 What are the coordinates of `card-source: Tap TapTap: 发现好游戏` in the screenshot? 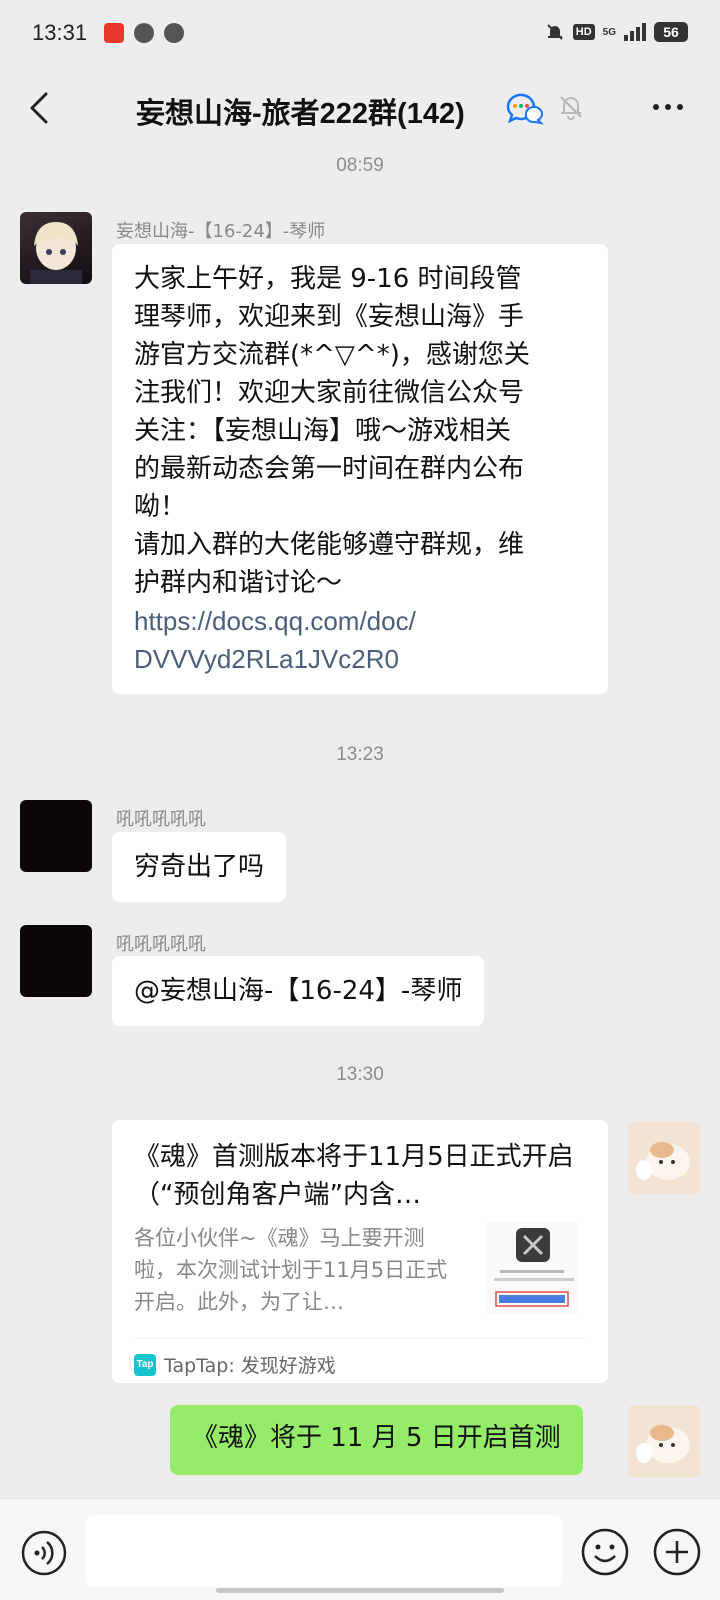 It's located at (360, 1358).